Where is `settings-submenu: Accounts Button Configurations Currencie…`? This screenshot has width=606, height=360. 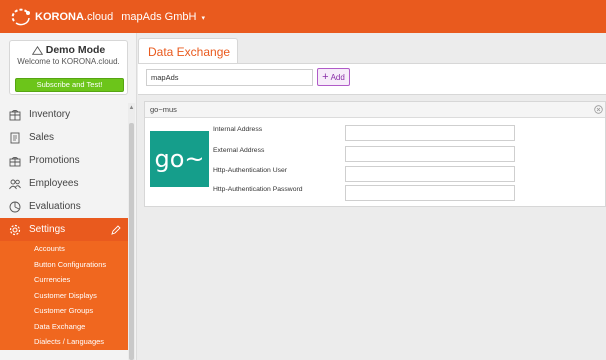 settings-submenu: Accounts Button Configurations Currencie… is located at coordinates (64, 295).